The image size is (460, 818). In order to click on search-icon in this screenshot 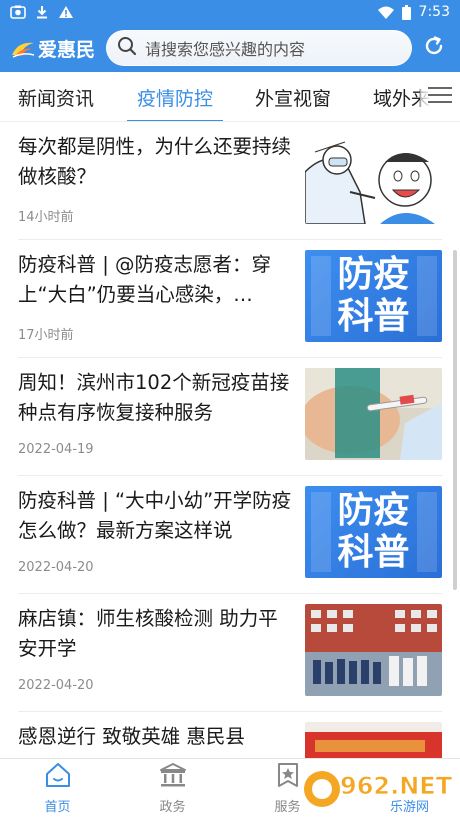, I will do `click(127, 48)`.